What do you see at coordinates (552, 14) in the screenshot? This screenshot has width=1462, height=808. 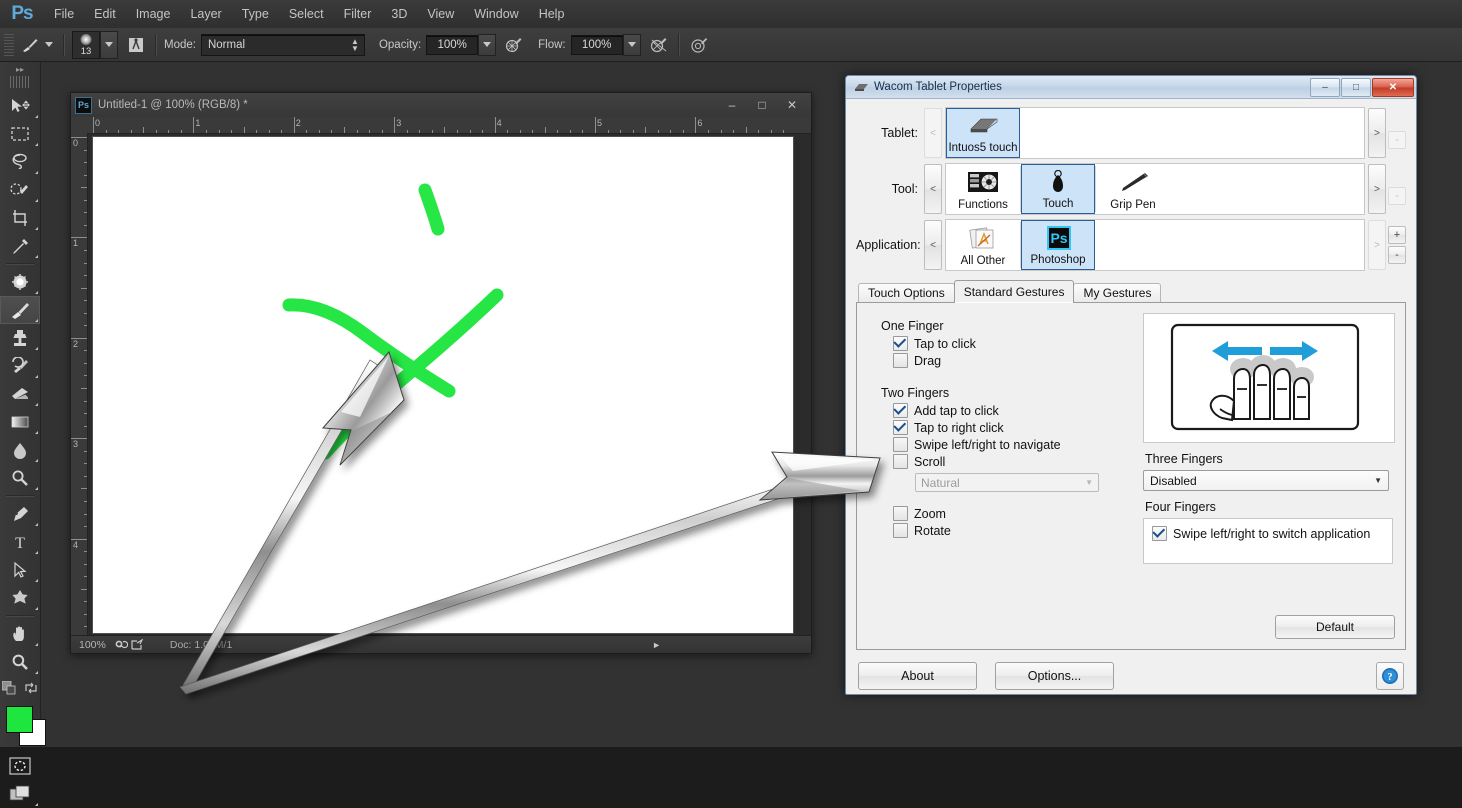 I see `menu-help: Help` at bounding box center [552, 14].